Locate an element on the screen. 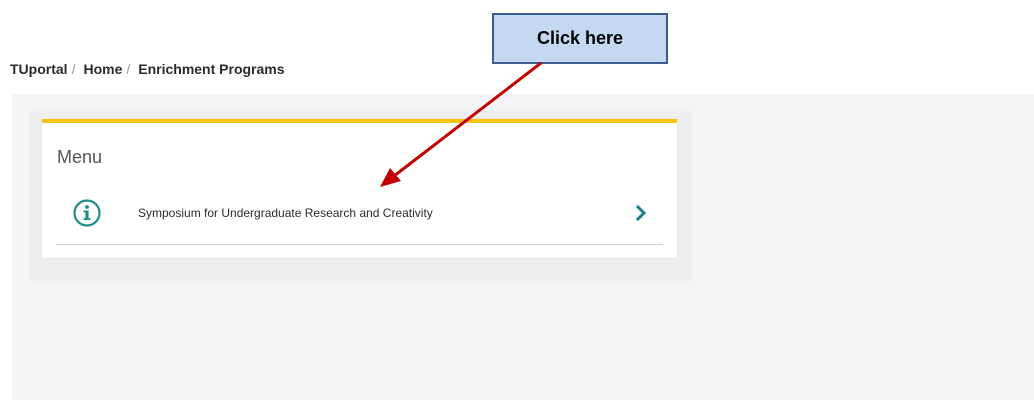 This screenshot has width=1034, height=400. info-circle-icon is located at coordinates (87, 213).